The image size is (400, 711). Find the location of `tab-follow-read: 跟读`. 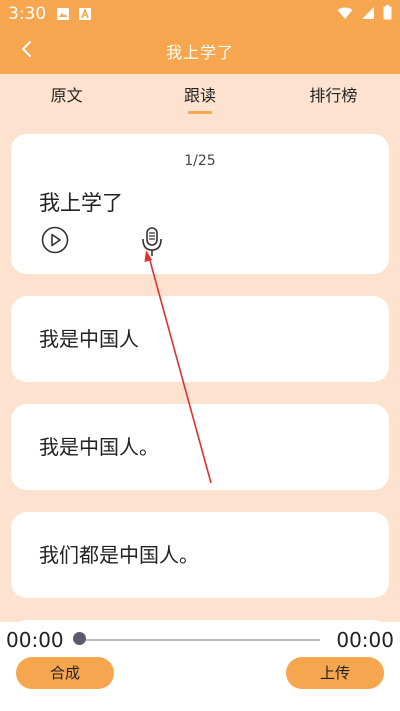

tab-follow-read: 跟读 is located at coordinates (199, 97).